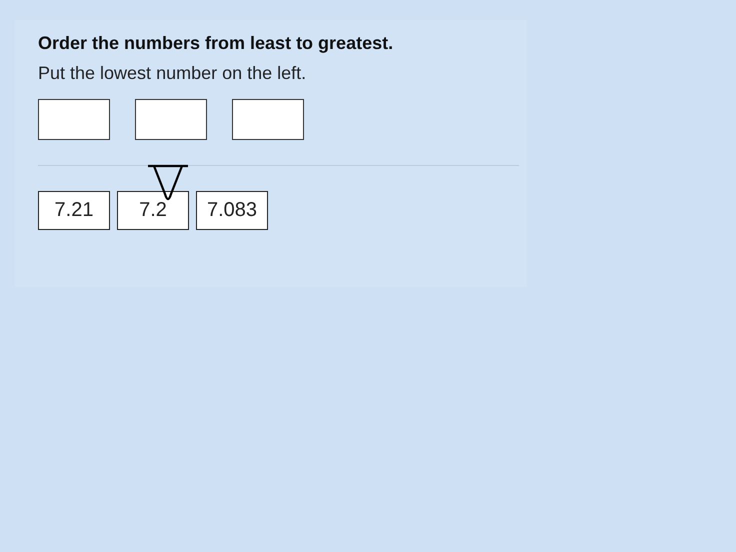  What do you see at coordinates (74, 210) in the screenshot?
I see `number-tile: 7.21` at bounding box center [74, 210].